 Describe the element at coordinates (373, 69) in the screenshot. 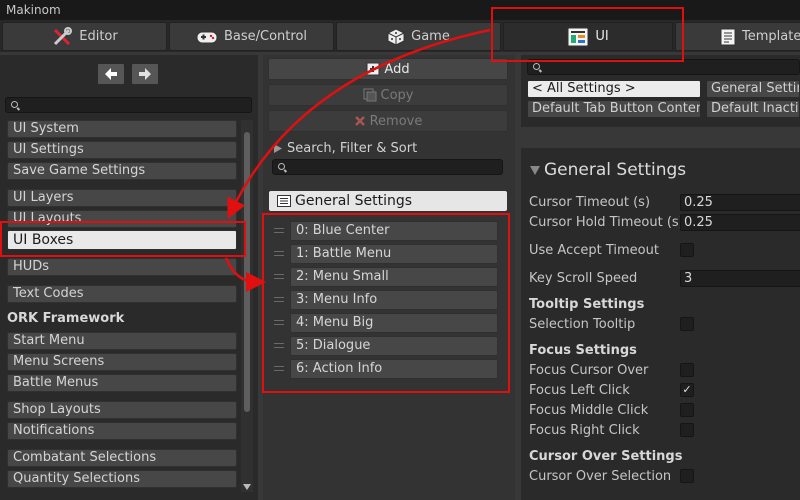

I see `add-icon` at that location.